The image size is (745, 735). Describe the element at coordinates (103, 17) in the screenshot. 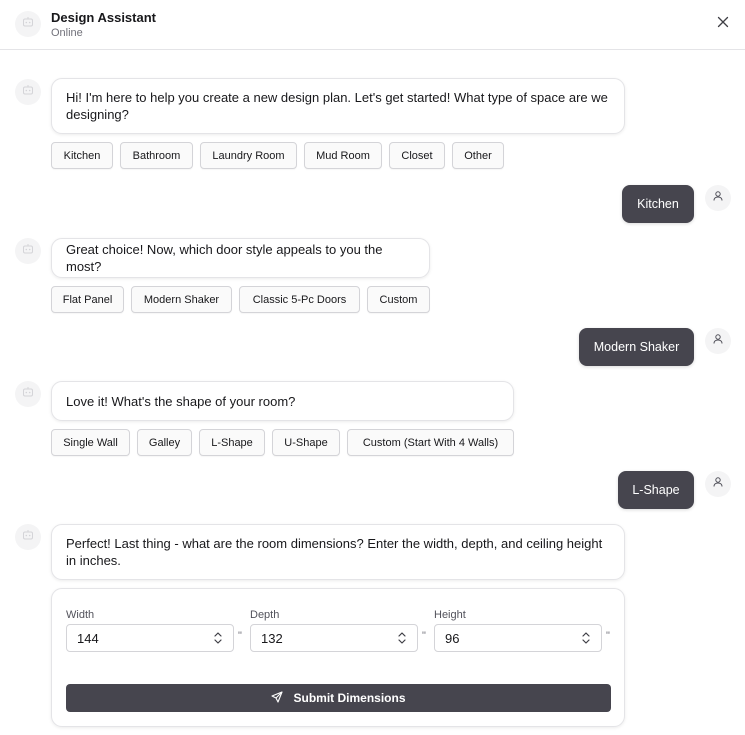

I see `assistant-title: Design Assistant` at that location.